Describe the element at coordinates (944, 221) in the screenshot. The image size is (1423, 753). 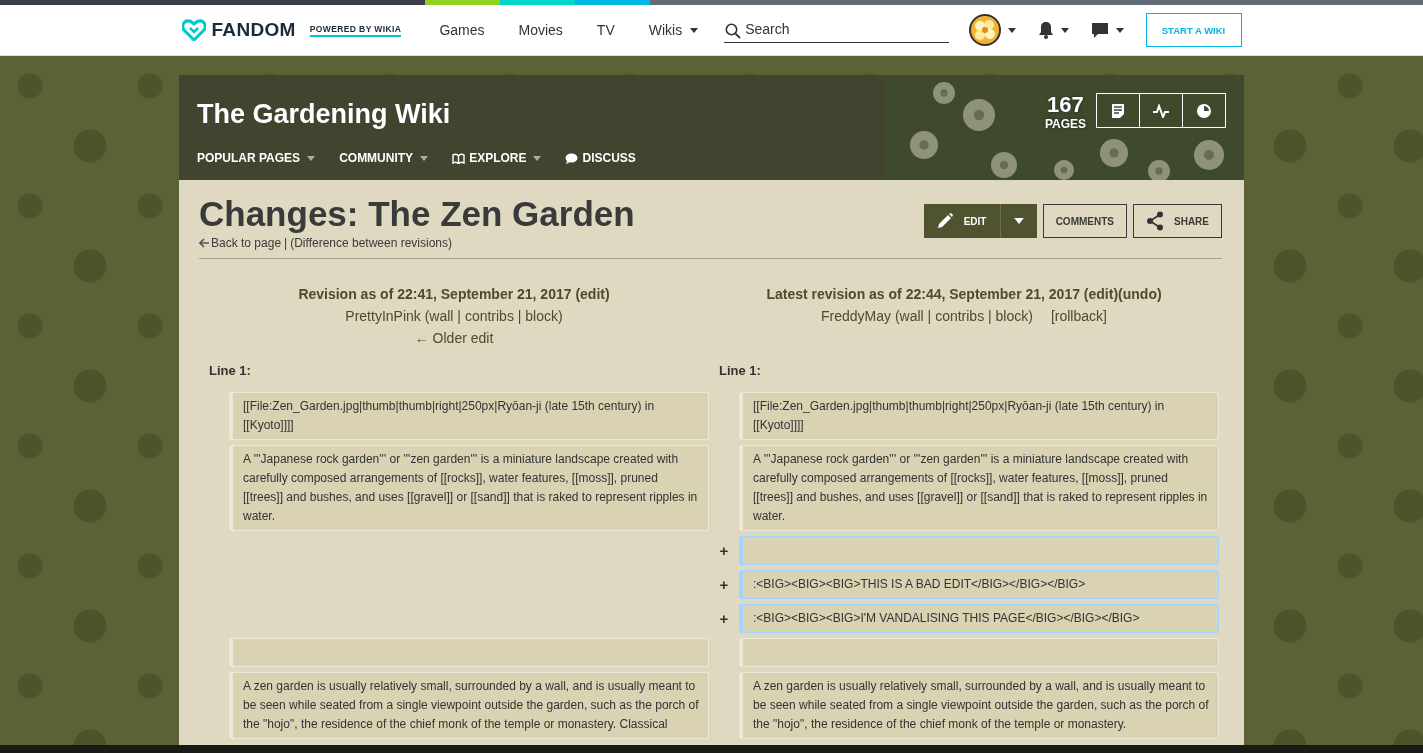
I see `pencil-icon` at that location.